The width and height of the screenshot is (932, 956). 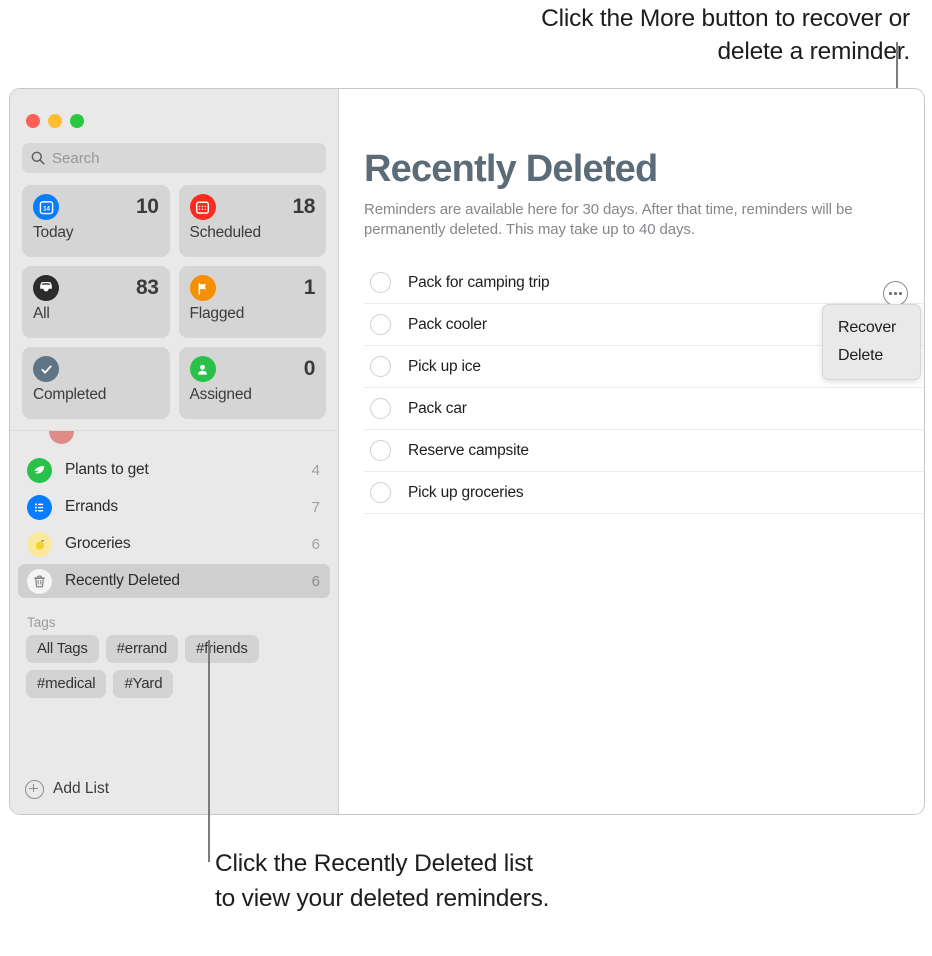 I want to click on reminder-row: Pack for camping trip, so click(x=644, y=283).